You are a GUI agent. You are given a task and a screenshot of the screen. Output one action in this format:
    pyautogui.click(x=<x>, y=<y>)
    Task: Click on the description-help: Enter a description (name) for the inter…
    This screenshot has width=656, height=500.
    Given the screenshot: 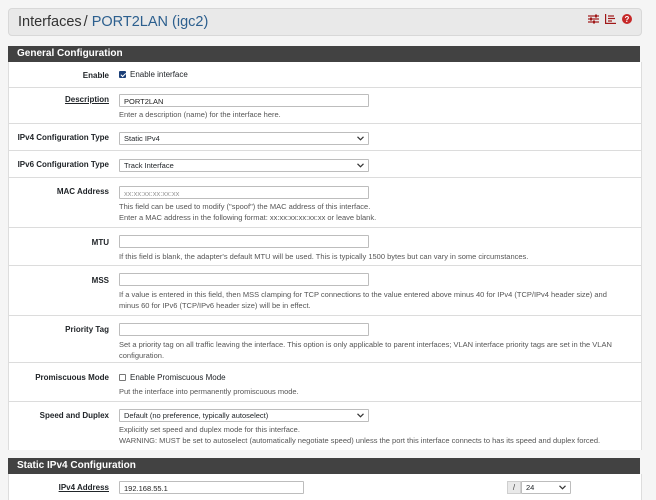 What is the action you would take?
    pyautogui.click(x=200, y=114)
    